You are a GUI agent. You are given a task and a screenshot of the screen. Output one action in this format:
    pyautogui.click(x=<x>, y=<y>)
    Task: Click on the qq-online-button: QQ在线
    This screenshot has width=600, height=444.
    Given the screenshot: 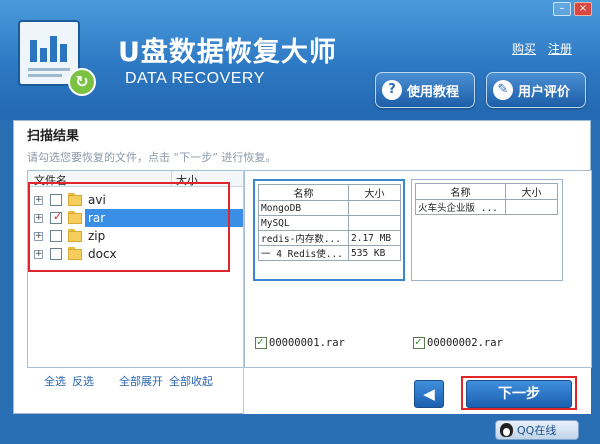 What is the action you would take?
    pyautogui.click(x=537, y=430)
    